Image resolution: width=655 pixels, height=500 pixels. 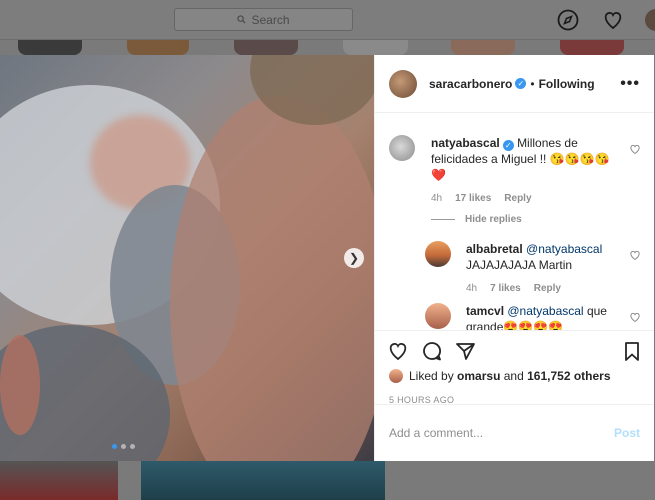 I want to click on heart-icon, so click(x=613, y=20).